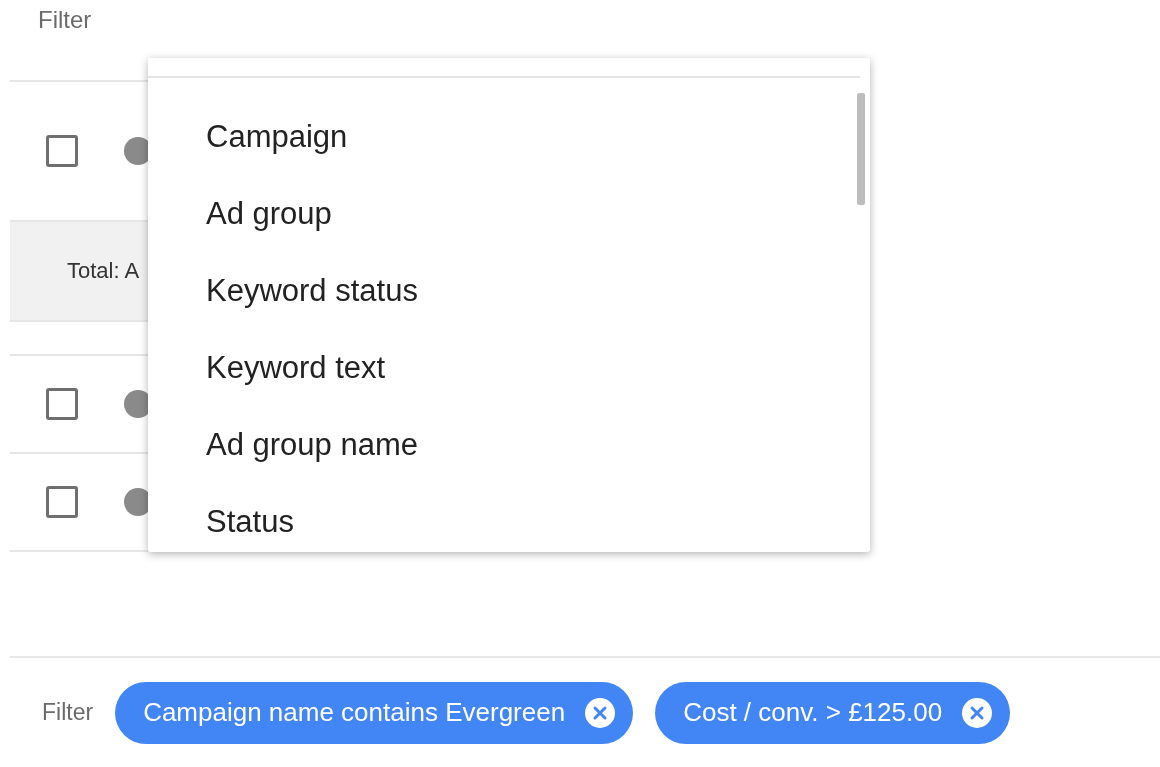  Describe the element at coordinates (861, 149) in the screenshot. I see `scrollbar-thumb` at that location.